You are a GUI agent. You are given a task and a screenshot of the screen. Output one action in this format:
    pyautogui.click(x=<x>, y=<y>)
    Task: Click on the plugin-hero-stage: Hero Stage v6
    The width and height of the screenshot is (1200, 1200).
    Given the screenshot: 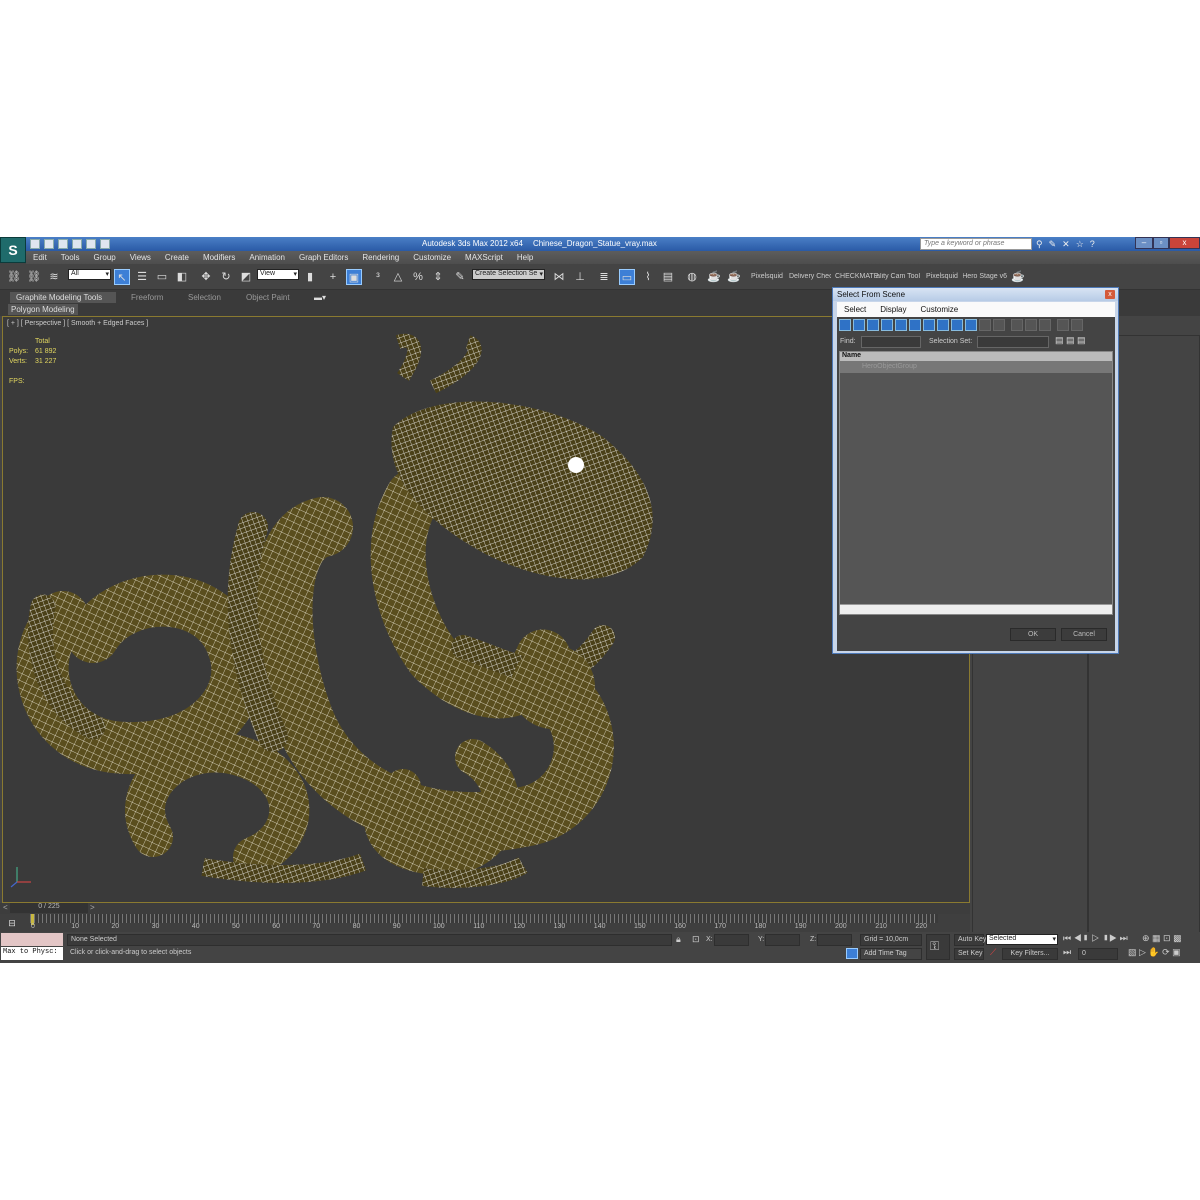 What is the action you would take?
    pyautogui.click(x=985, y=276)
    